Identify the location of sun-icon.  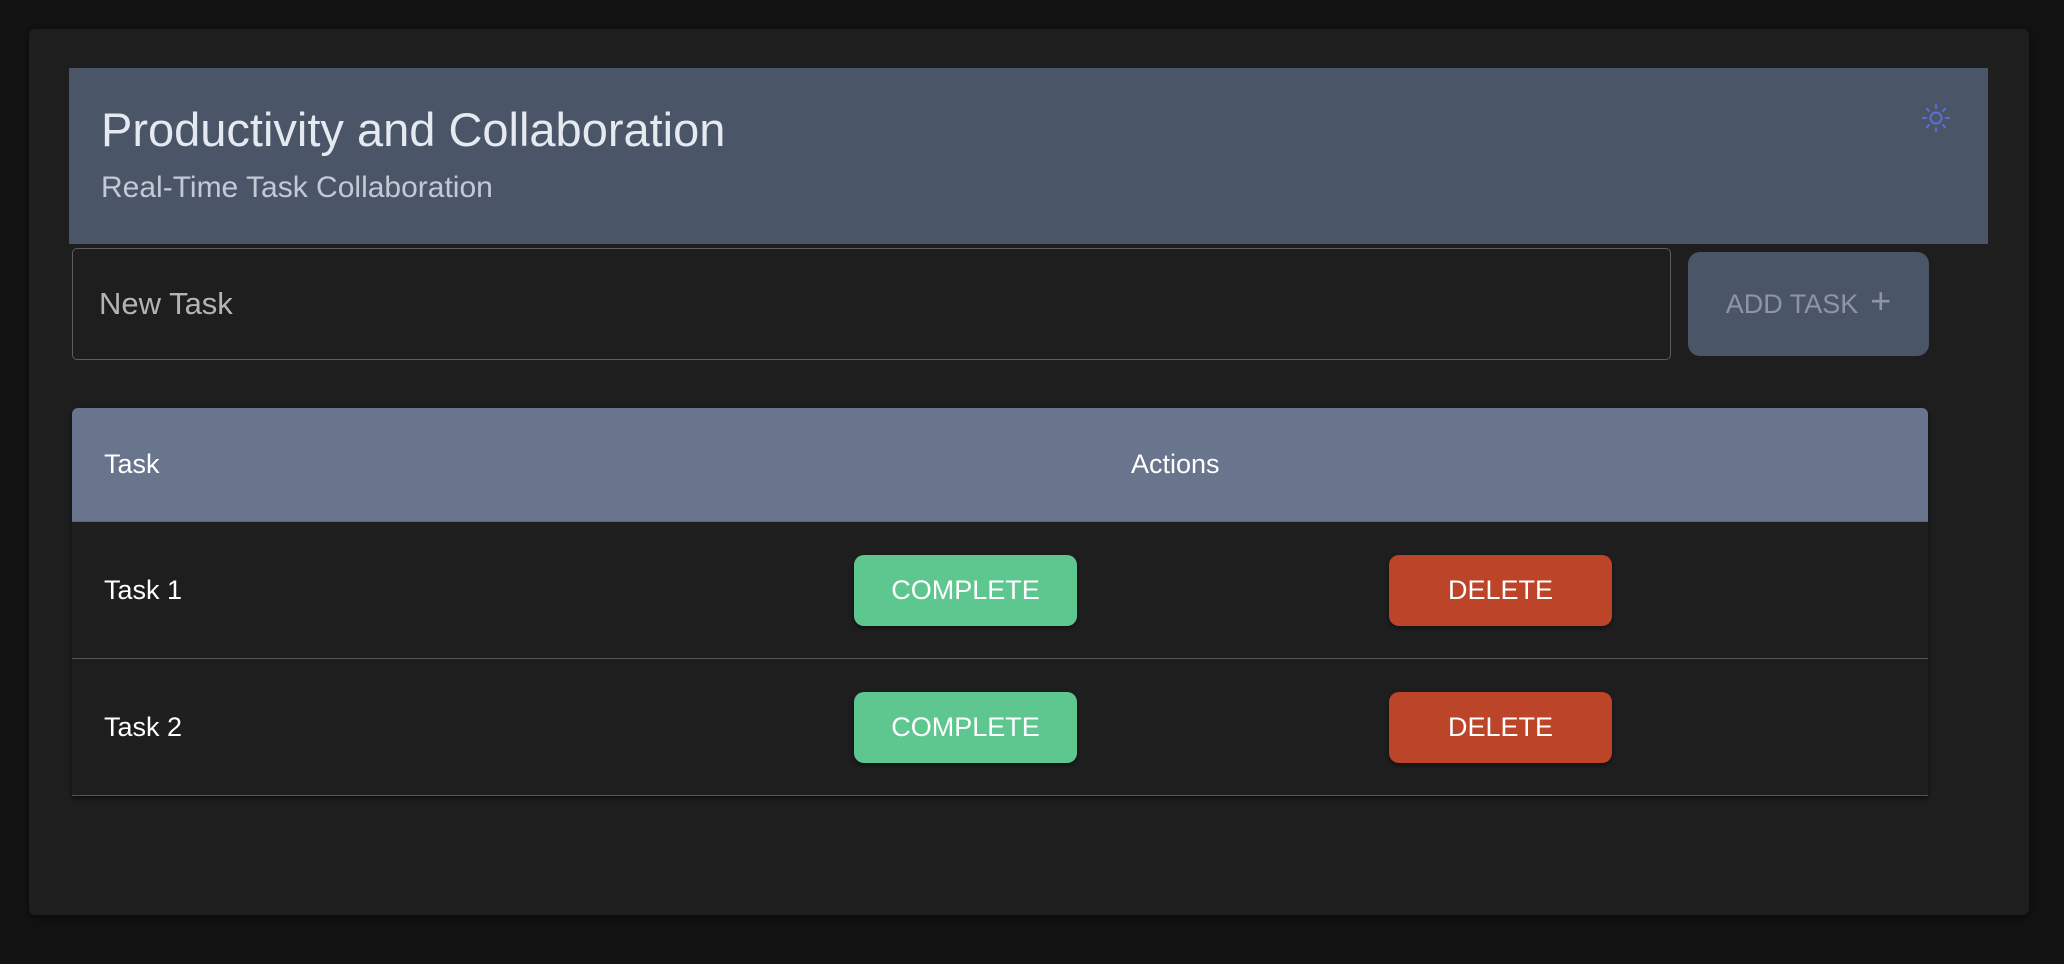
(1936, 118).